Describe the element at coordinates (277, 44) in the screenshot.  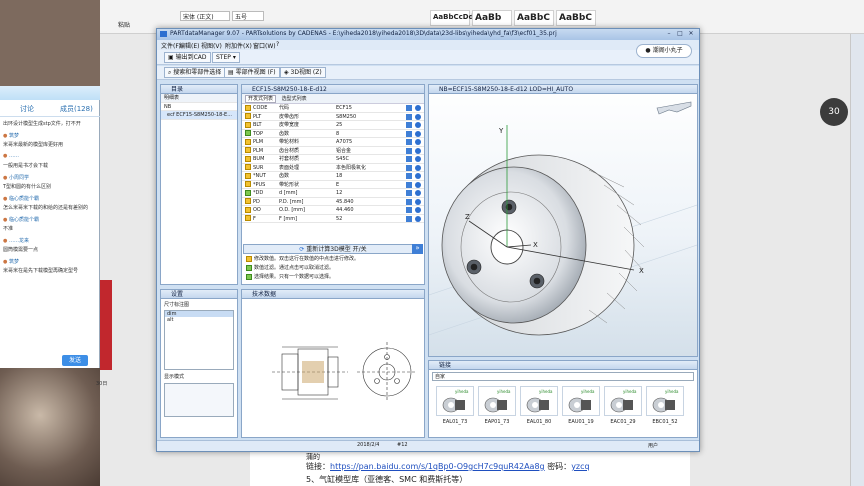
I see `menu-help: ?` at that location.